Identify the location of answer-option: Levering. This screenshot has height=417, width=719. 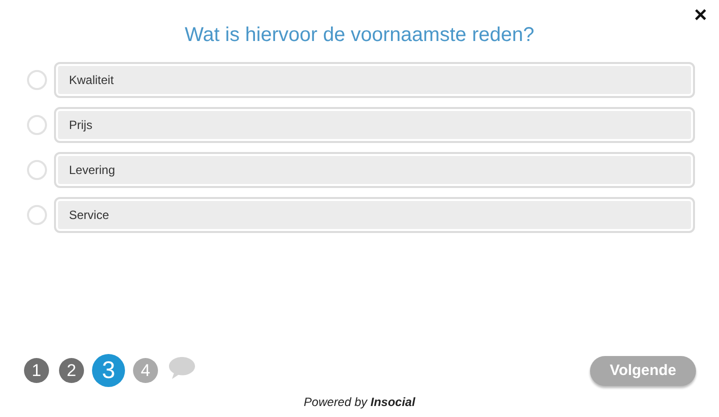
(374, 170).